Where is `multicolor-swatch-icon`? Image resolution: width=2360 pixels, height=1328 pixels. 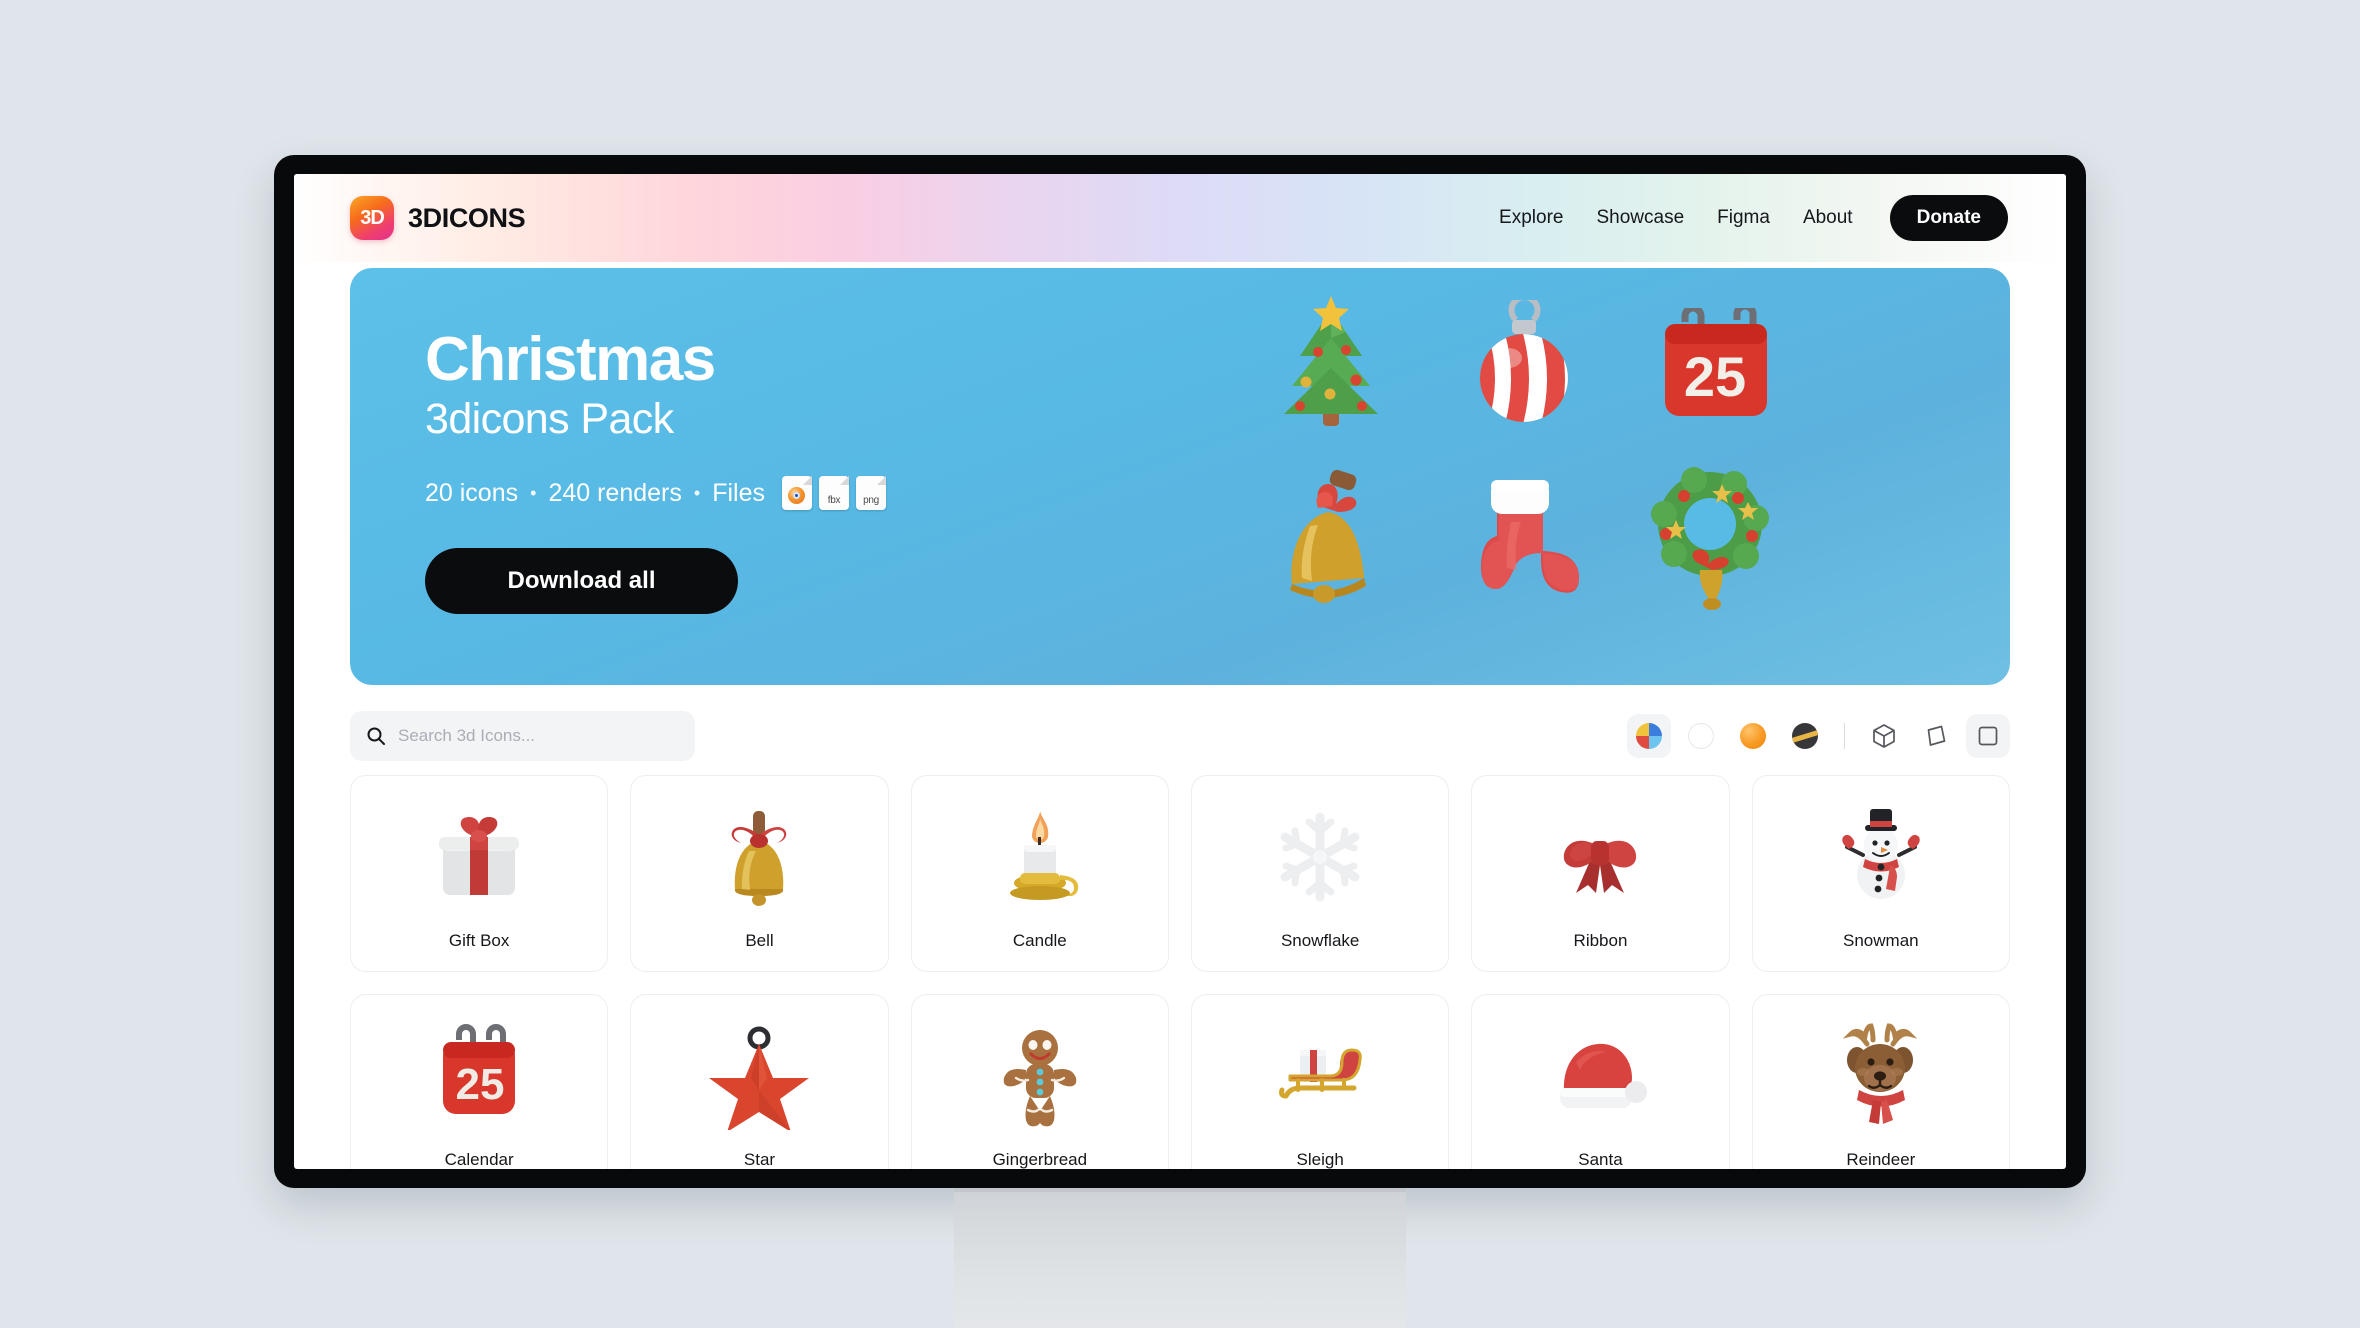 multicolor-swatch-icon is located at coordinates (1649, 736).